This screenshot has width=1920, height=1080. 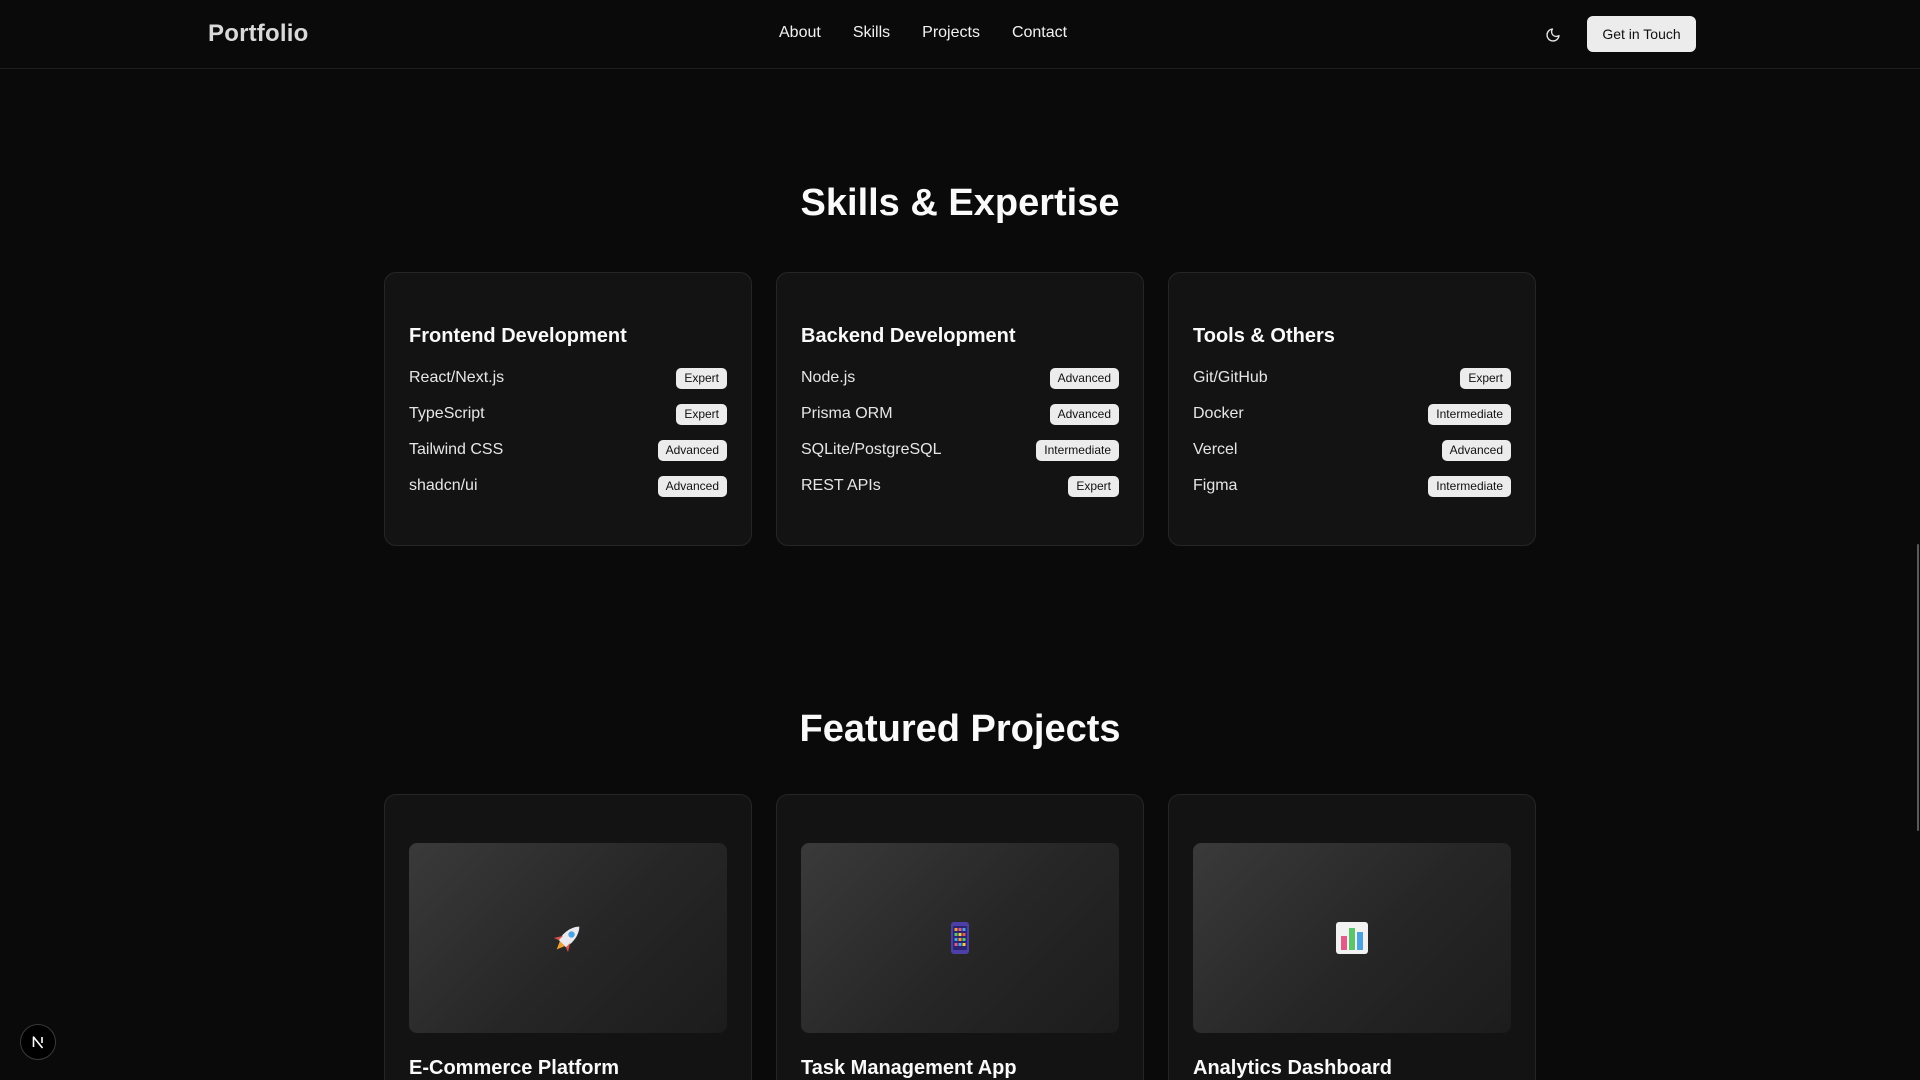 I want to click on project-card-task-app: Task Management App, so click(x=960, y=937).